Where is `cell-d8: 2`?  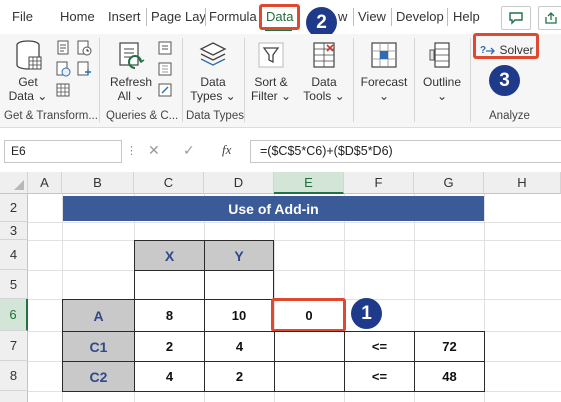
cell-d8: 2 is located at coordinates (239, 376).